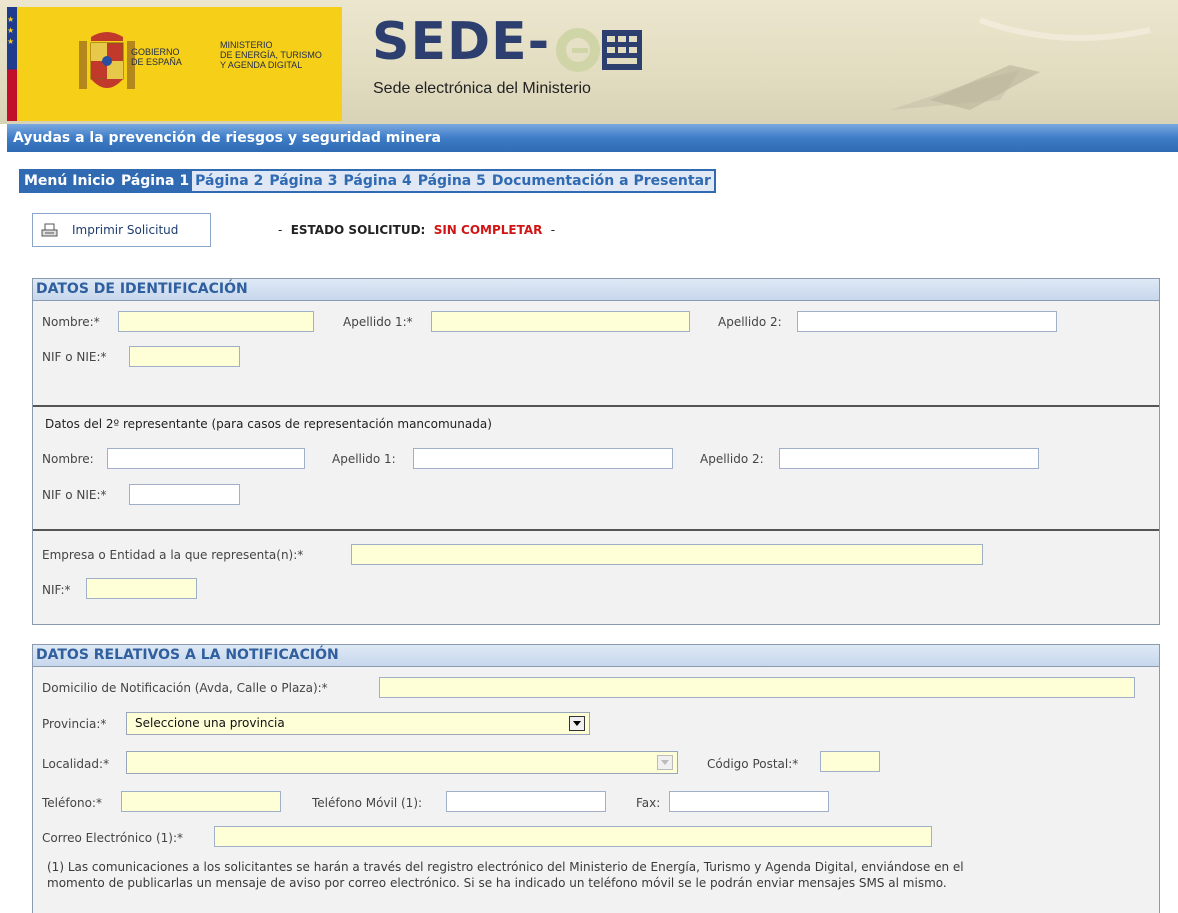 The image size is (1178, 913). I want to click on coat-of-arms-icon, so click(107, 60).